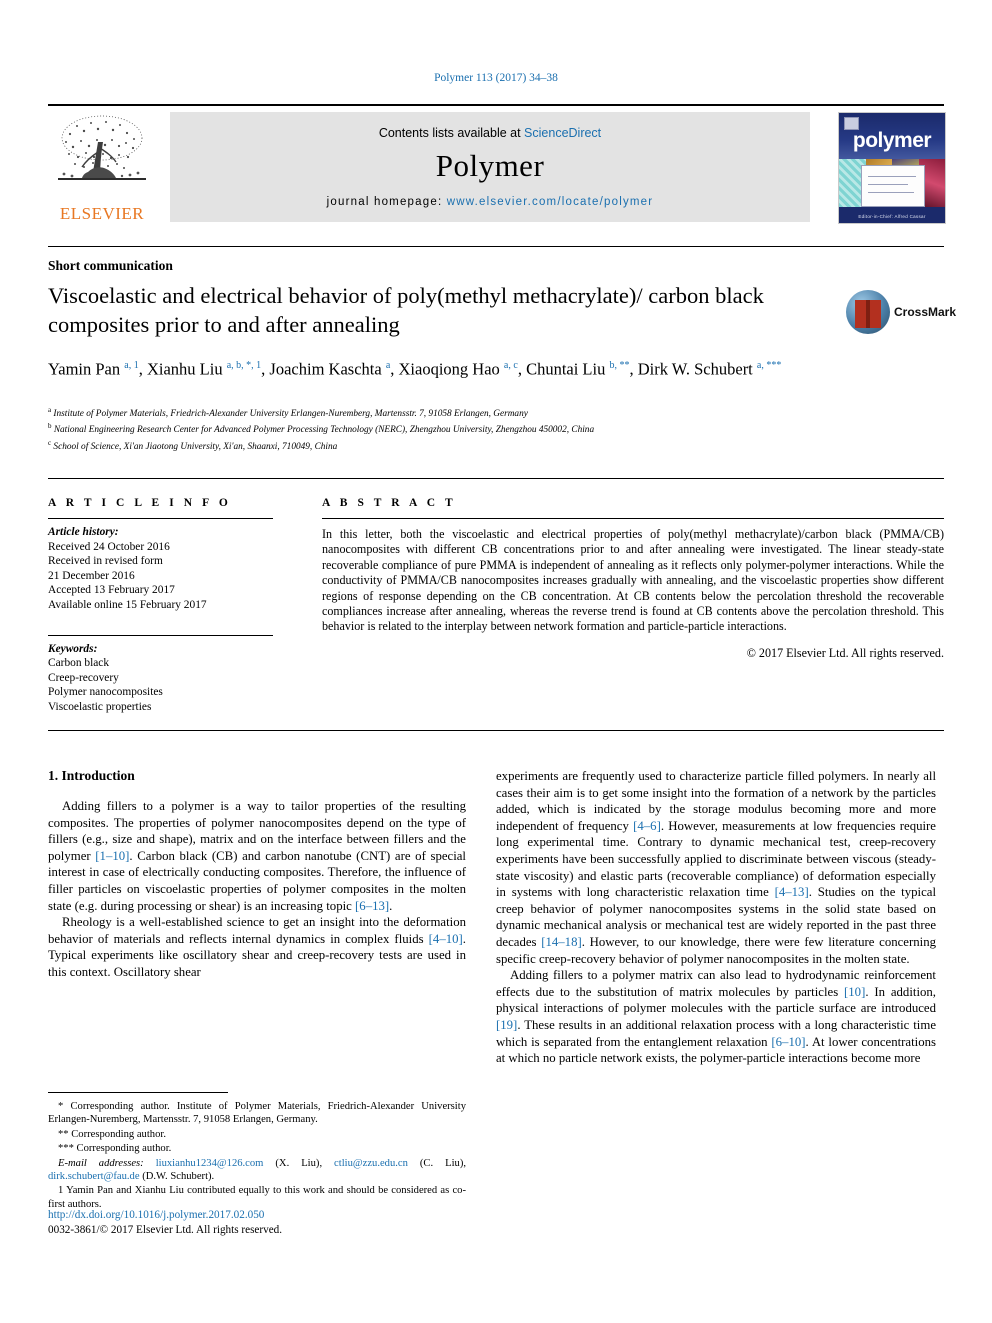  What do you see at coordinates (647, 826) in the screenshot?
I see `citation-ref: [4–6]` at bounding box center [647, 826].